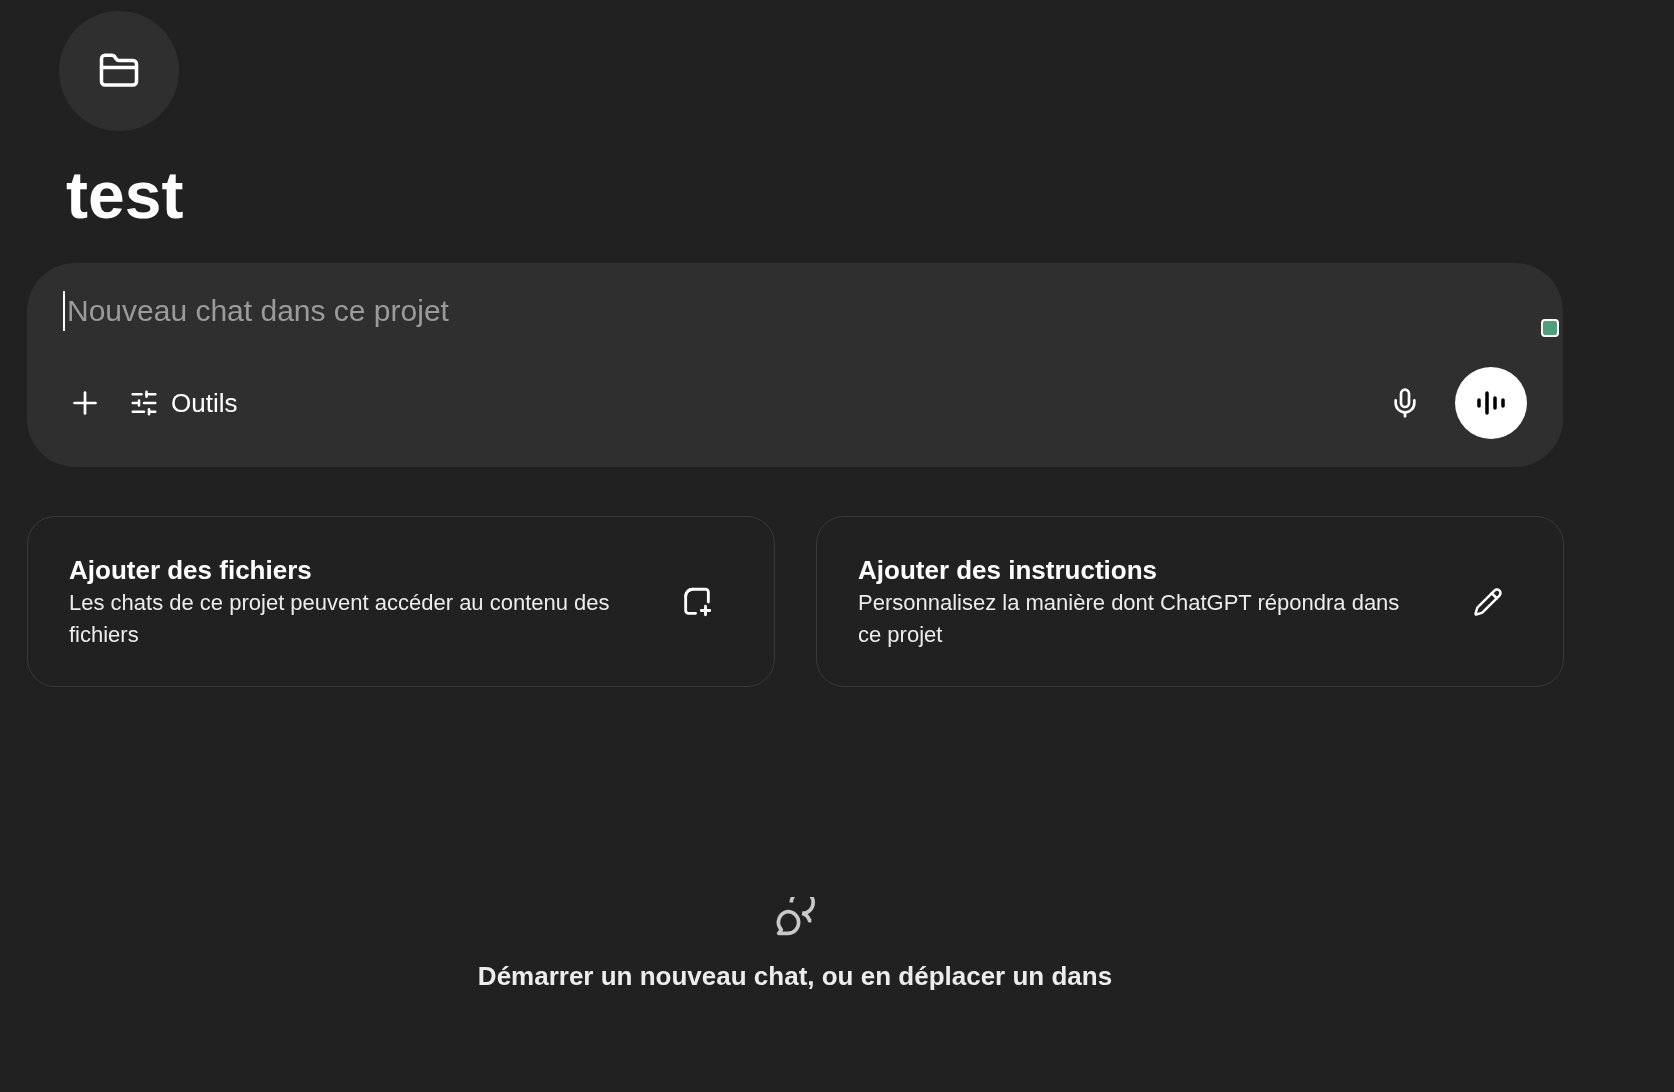  Describe the element at coordinates (183, 403) in the screenshot. I see `tools-button: Outils` at that location.